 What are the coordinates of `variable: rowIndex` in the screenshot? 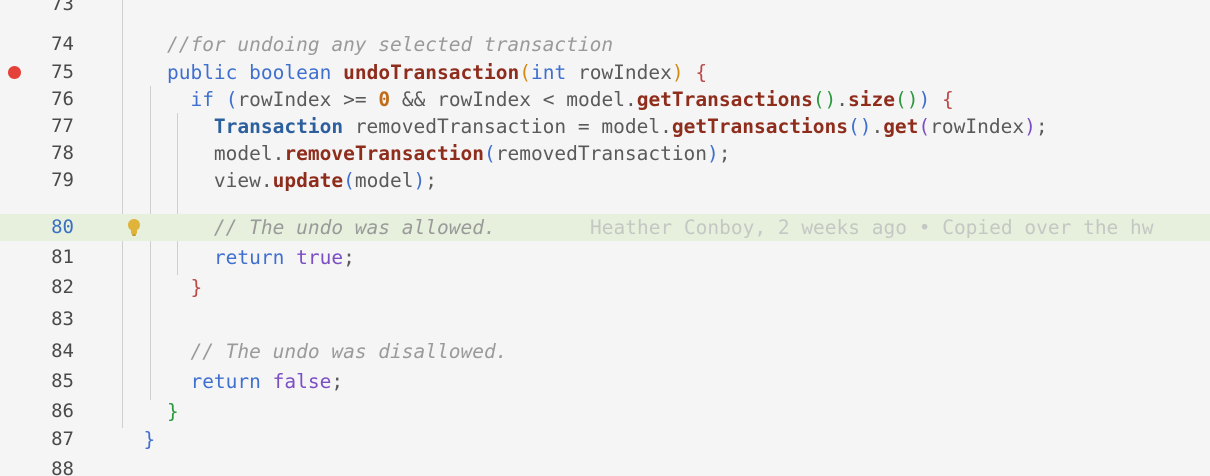 It's located at (284, 99).